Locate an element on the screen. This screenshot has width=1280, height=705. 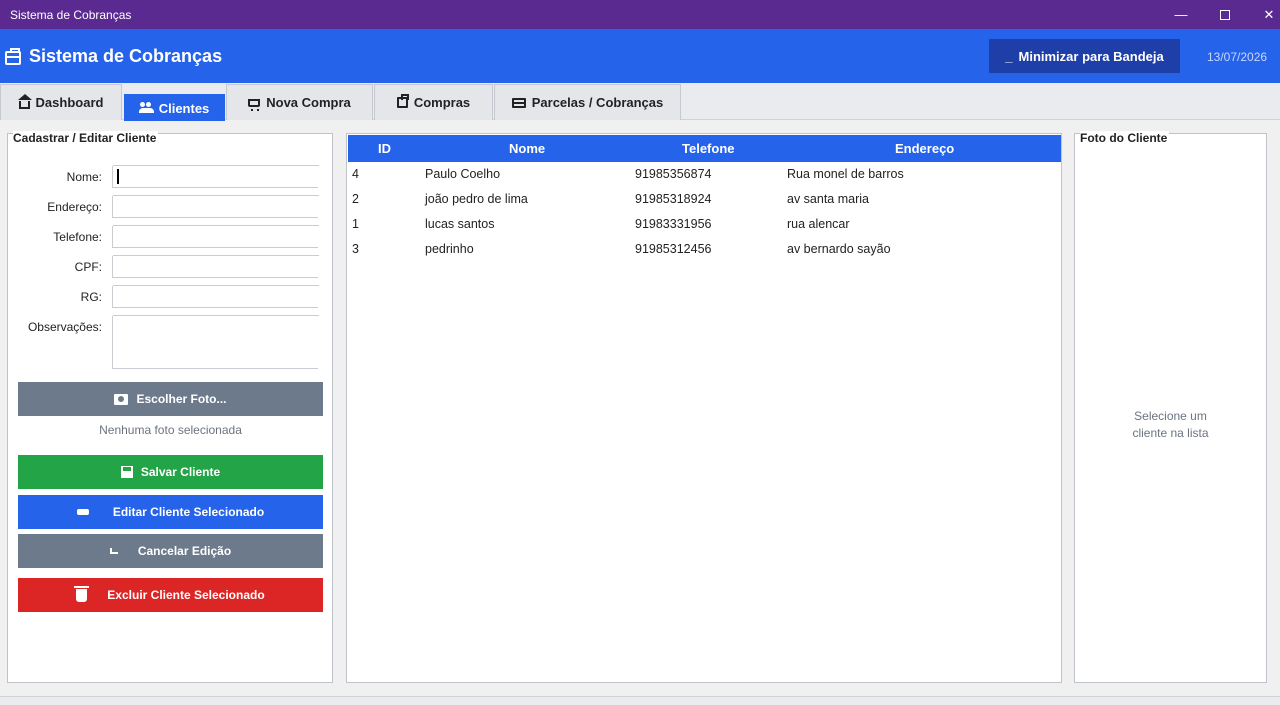
undo-icon is located at coordinates (113, 551).